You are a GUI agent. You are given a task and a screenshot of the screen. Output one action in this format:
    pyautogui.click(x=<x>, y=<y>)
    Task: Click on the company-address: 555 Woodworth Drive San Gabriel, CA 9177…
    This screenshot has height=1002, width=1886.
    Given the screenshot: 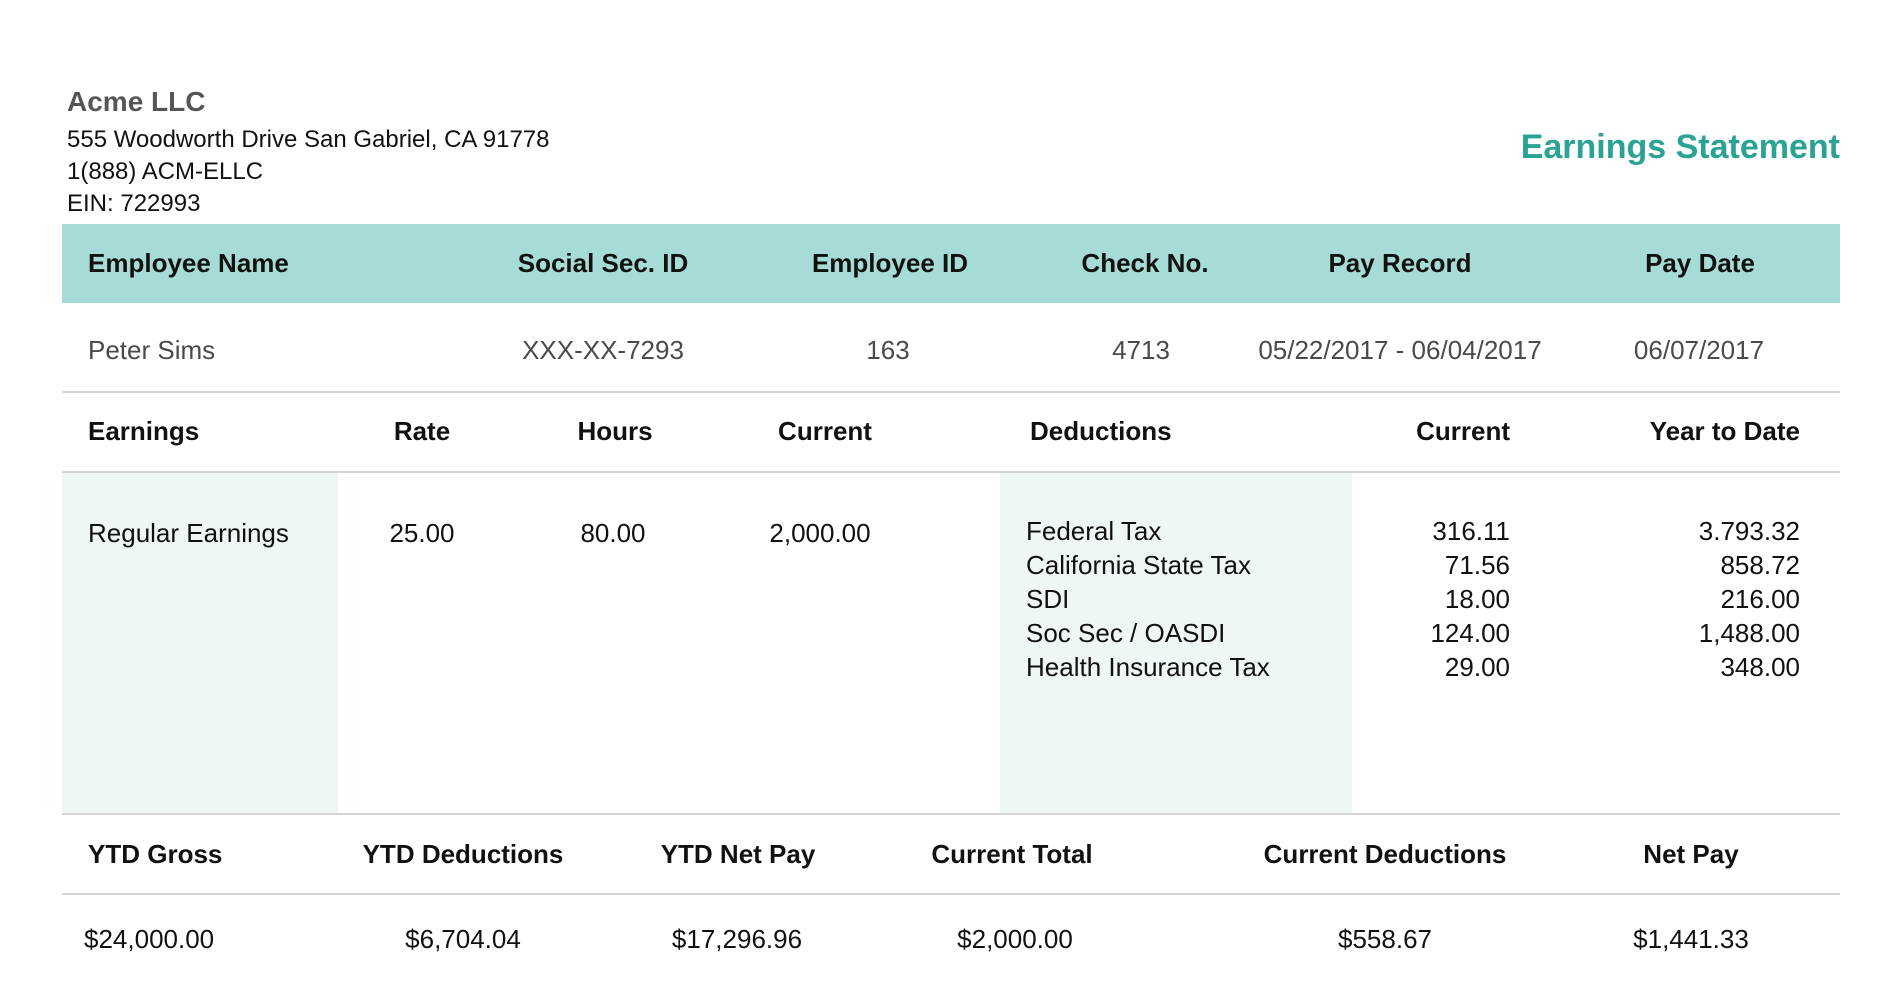 What is the action you would take?
    pyautogui.click(x=308, y=139)
    